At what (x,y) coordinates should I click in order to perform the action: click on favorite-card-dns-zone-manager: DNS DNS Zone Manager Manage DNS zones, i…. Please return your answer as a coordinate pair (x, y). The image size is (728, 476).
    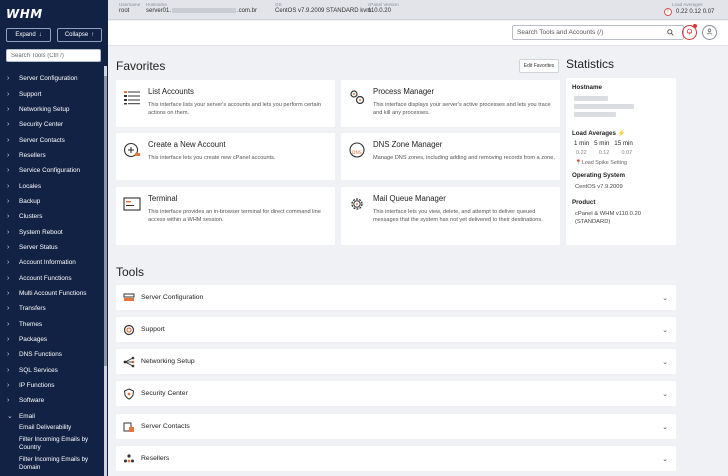
    Looking at the image, I should click on (450, 156).